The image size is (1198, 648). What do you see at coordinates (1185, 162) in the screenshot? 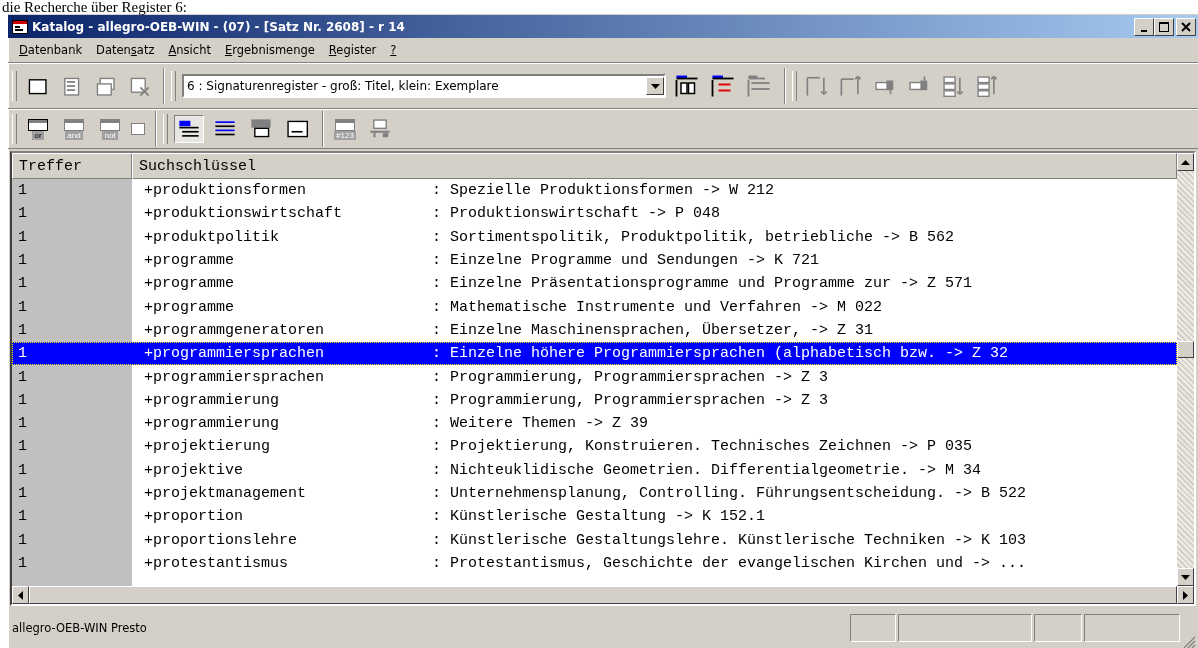
I see `scroll-up-icon` at bounding box center [1185, 162].